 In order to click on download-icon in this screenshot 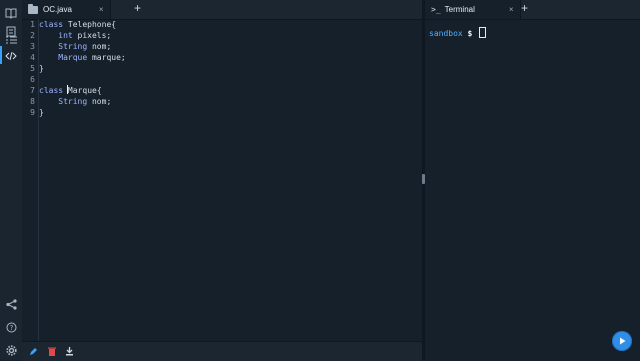, I will do `click(69, 351)`.